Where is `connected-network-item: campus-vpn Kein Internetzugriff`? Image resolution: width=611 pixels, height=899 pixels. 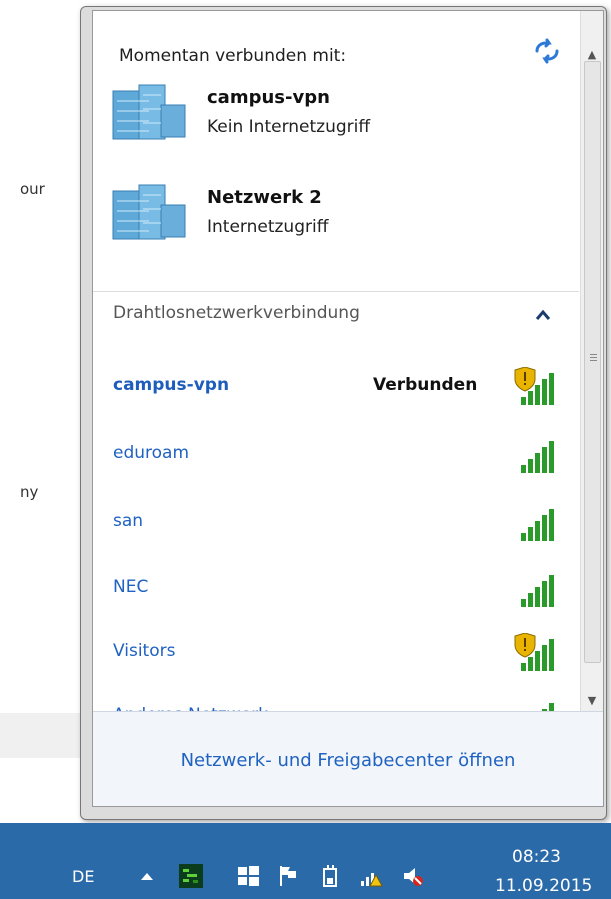
connected-network-item: campus-vpn Kein Internetzugriff is located at coordinates (341, 116).